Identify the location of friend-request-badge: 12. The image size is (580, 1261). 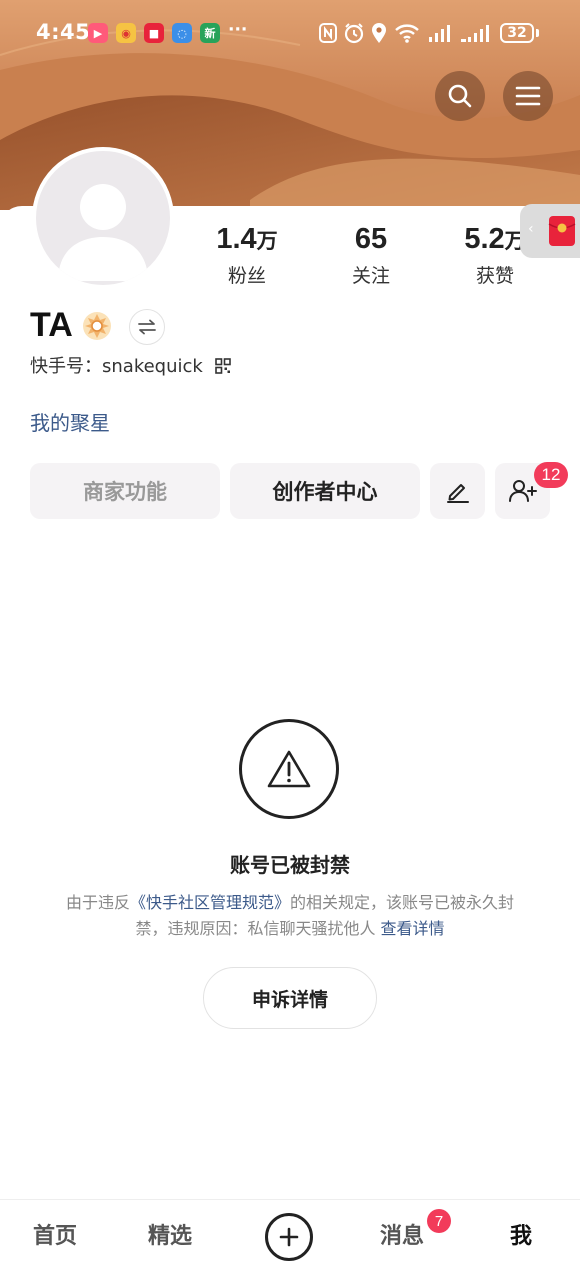
(551, 475).